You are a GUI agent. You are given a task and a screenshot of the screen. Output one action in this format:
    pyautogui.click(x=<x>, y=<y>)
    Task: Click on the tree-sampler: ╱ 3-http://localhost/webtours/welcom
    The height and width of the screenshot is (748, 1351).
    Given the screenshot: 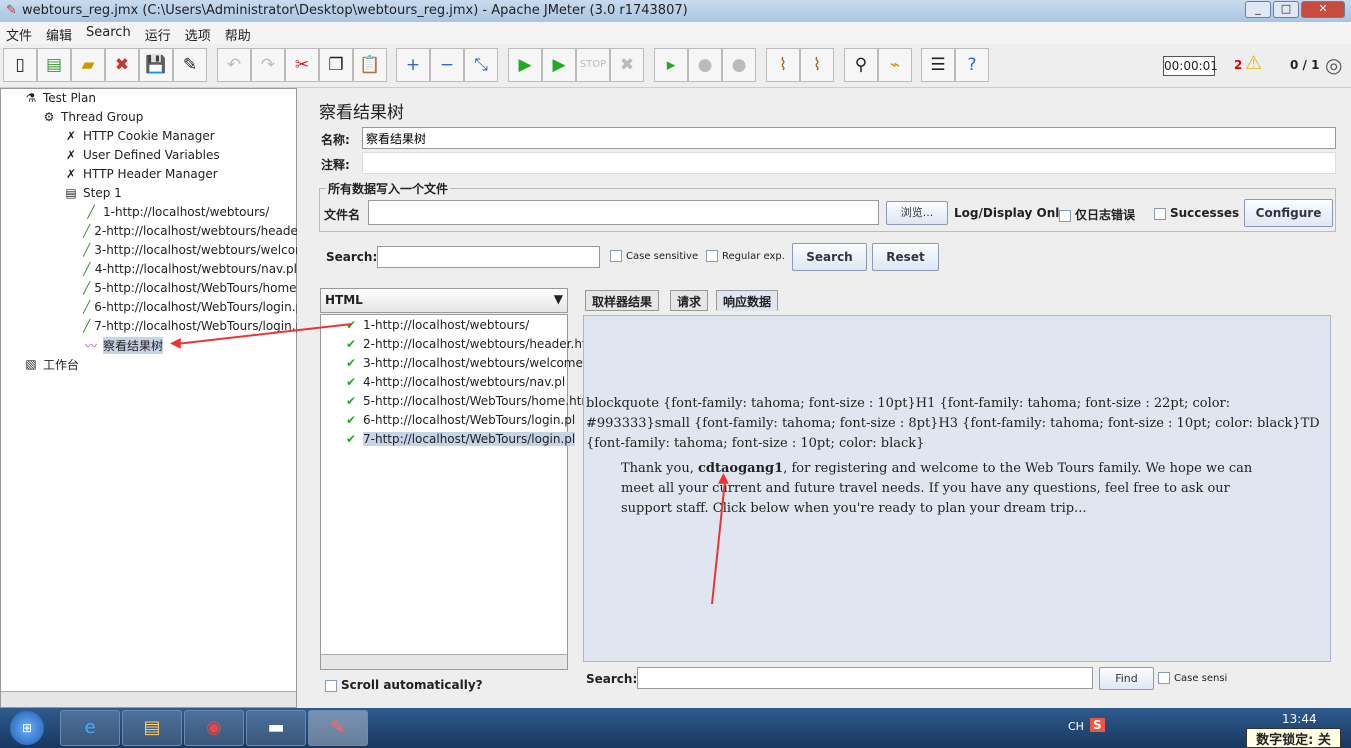 What is the action you would take?
    pyautogui.click(x=190, y=250)
    